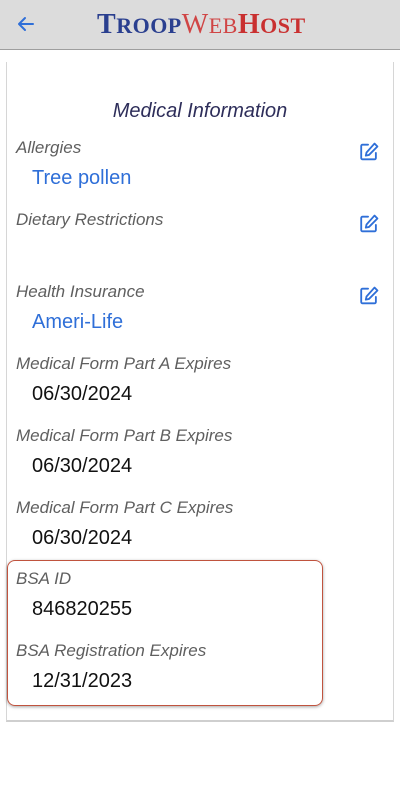 This screenshot has height=794, width=400. Describe the element at coordinates (78, 322) in the screenshot. I see `insurance-value: Ameri-Life` at that location.